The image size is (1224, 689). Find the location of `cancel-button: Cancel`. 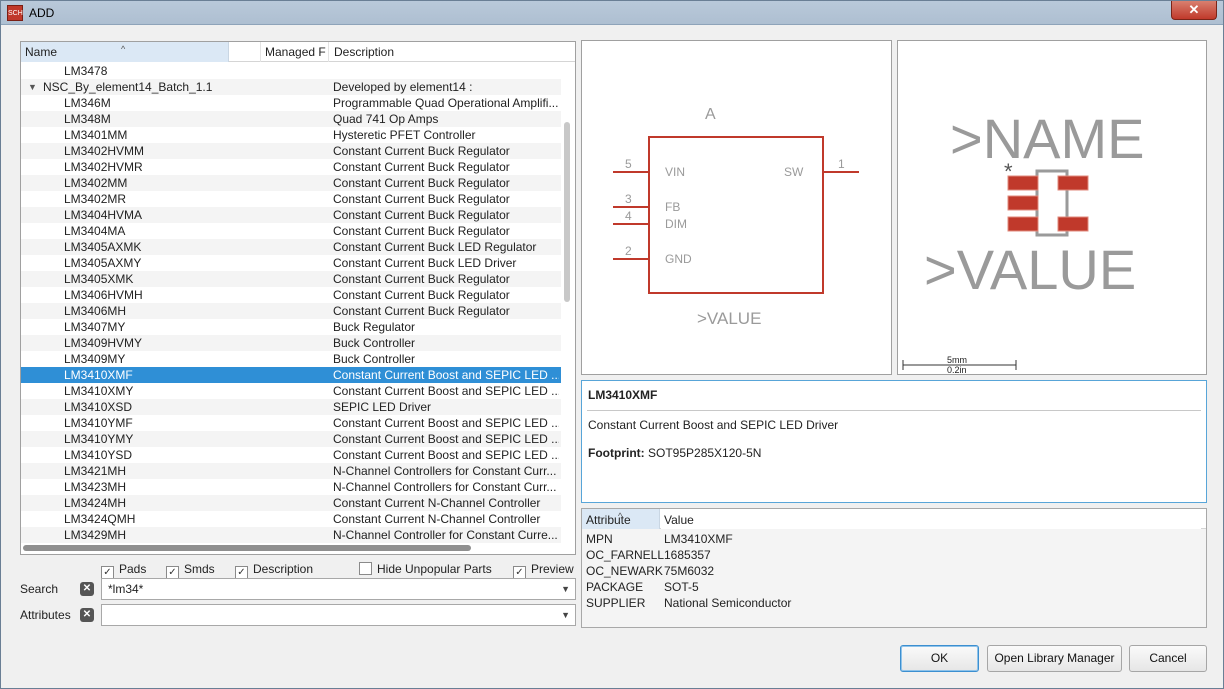

cancel-button: Cancel is located at coordinates (1168, 658).